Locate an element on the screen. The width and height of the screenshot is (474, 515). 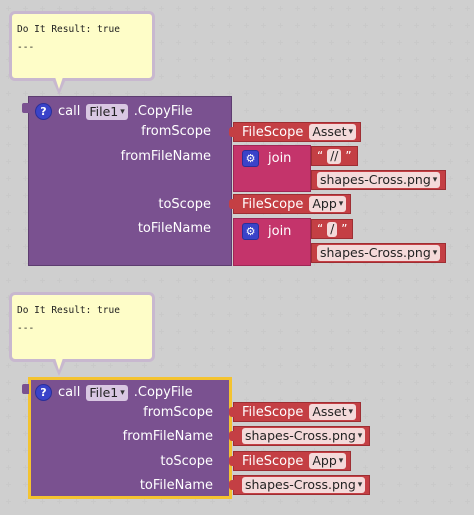
text-block: “ // ” is located at coordinates (334, 156).